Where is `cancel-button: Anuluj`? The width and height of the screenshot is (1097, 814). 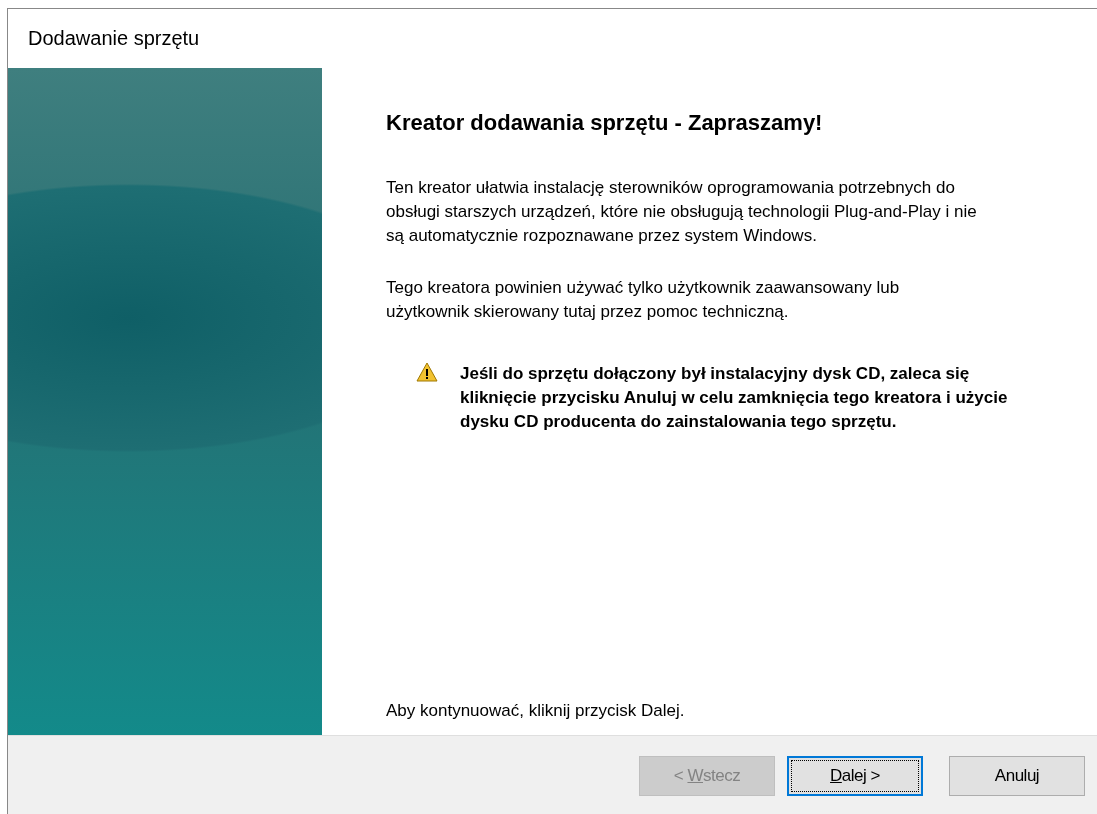 cancel-button: Anuluj is located at coordinates (1017, 775).